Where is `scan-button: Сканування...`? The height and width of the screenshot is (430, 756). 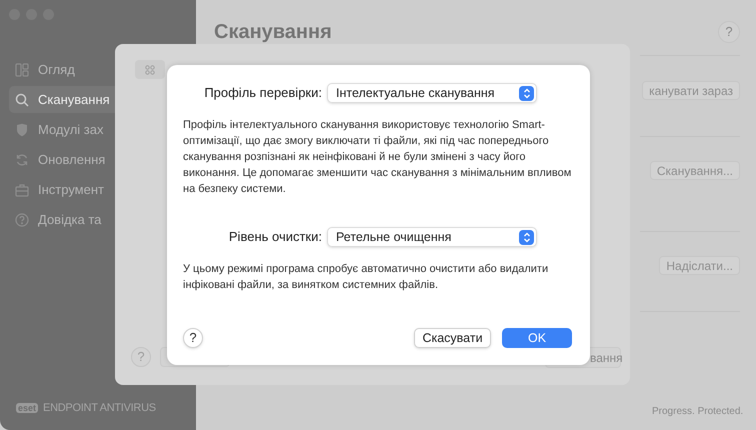
scan-button: Сканування... is located at coordinates (695, 170).